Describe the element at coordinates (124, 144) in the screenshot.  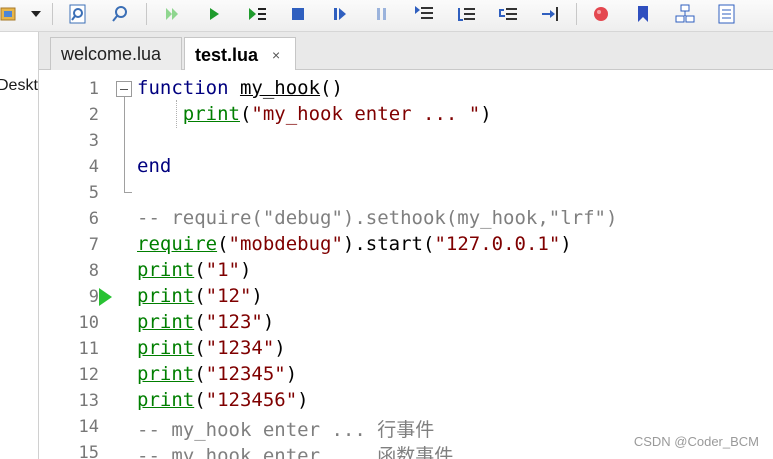
I see `fold-line` at that location.